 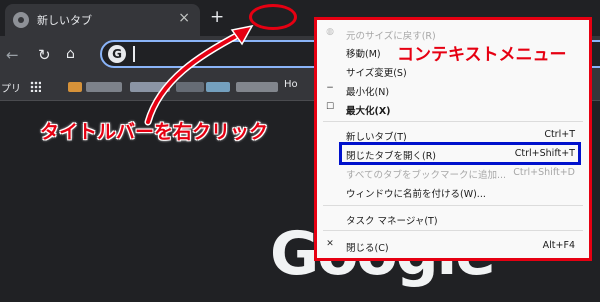 I want to click on tab-new-tab: 新しいタブ ×, so click(x=102, y=20).